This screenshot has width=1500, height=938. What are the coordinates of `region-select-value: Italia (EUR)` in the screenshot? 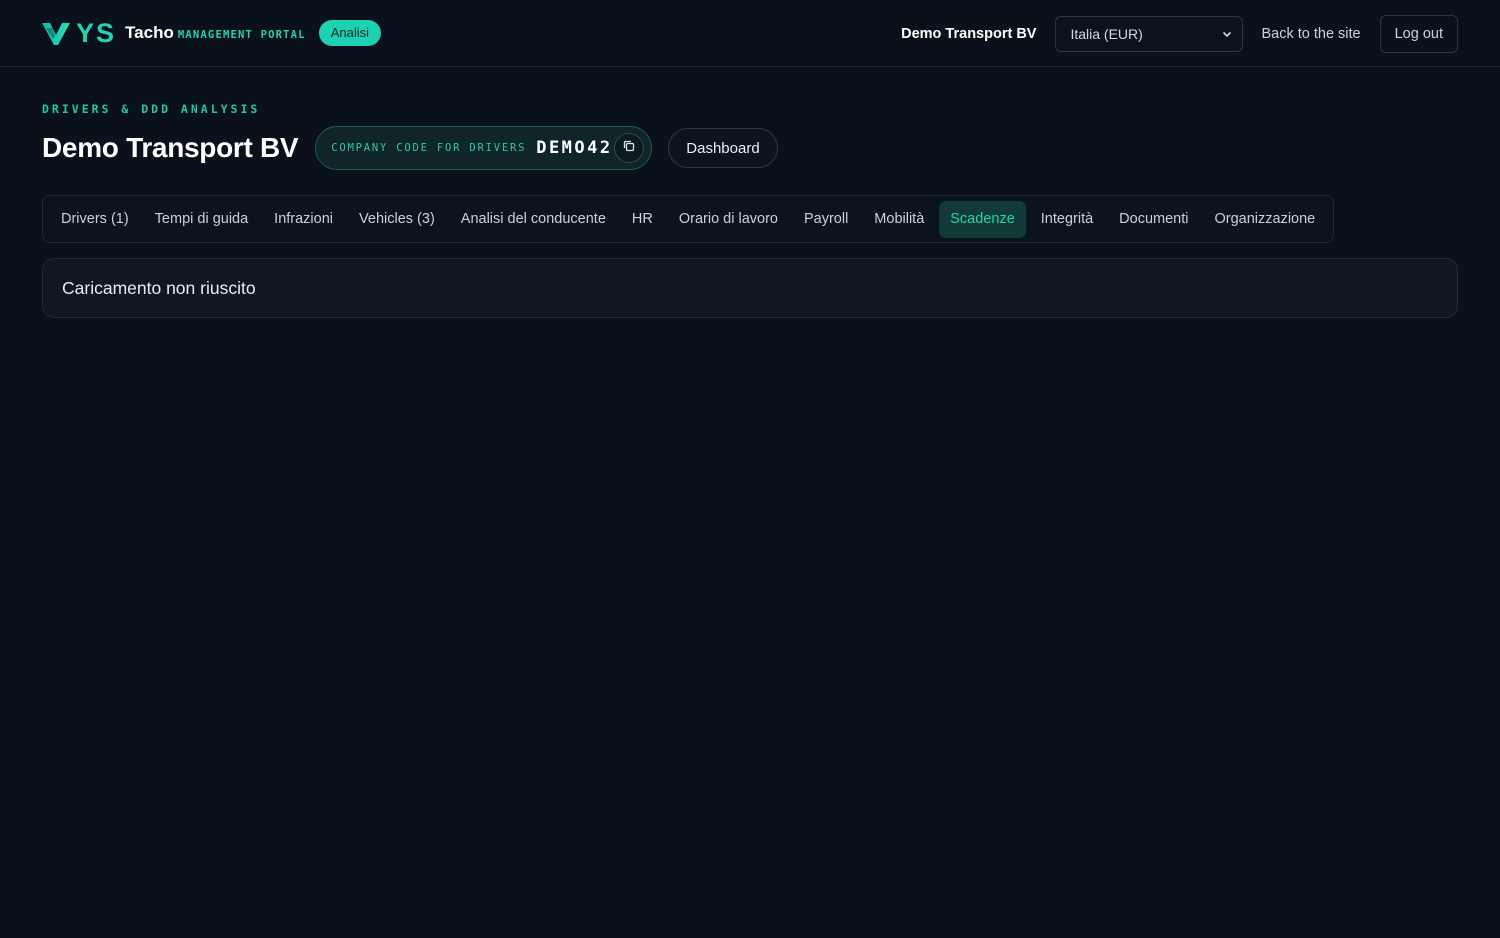 It's located at (1106, 33).